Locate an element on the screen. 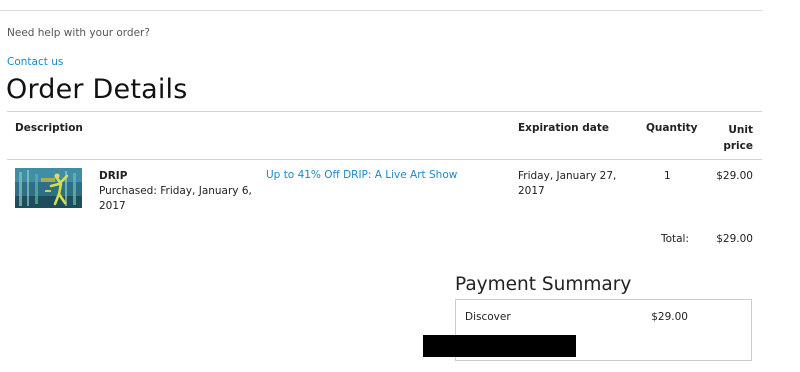 The image size is (800, 372). header-unit-price-line1: Unit is located at coordinates (740, 130).